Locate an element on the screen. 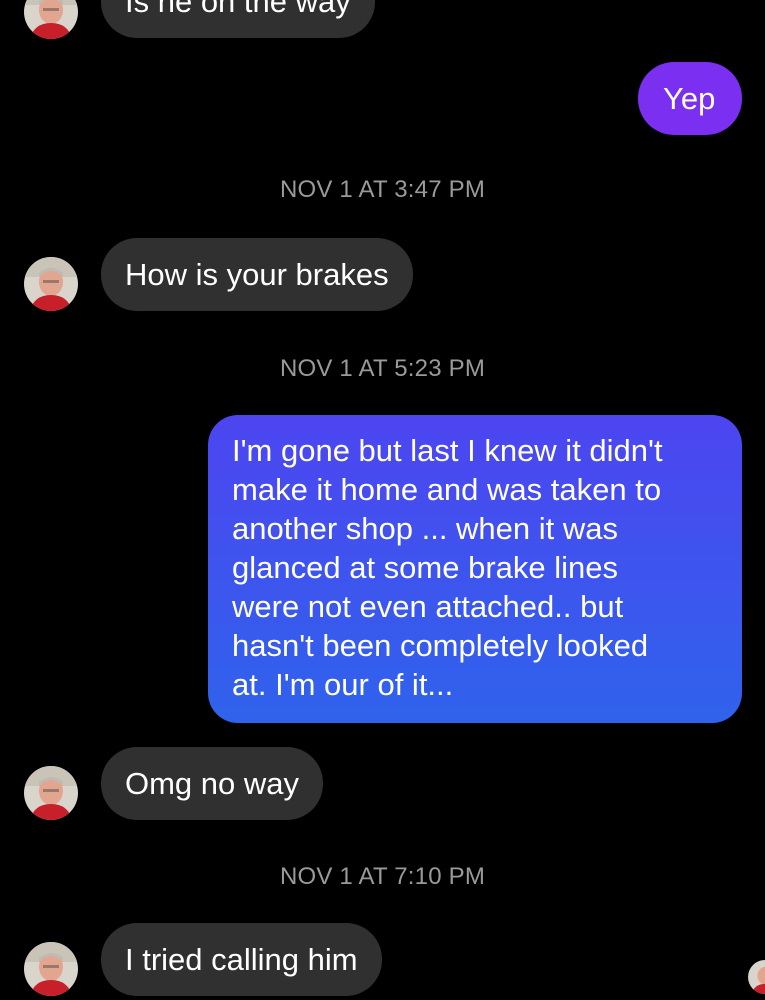 This screenshot has height=1000, width=765. incoming-message-bubble: Omg no way is located at coordinates (212, 783).